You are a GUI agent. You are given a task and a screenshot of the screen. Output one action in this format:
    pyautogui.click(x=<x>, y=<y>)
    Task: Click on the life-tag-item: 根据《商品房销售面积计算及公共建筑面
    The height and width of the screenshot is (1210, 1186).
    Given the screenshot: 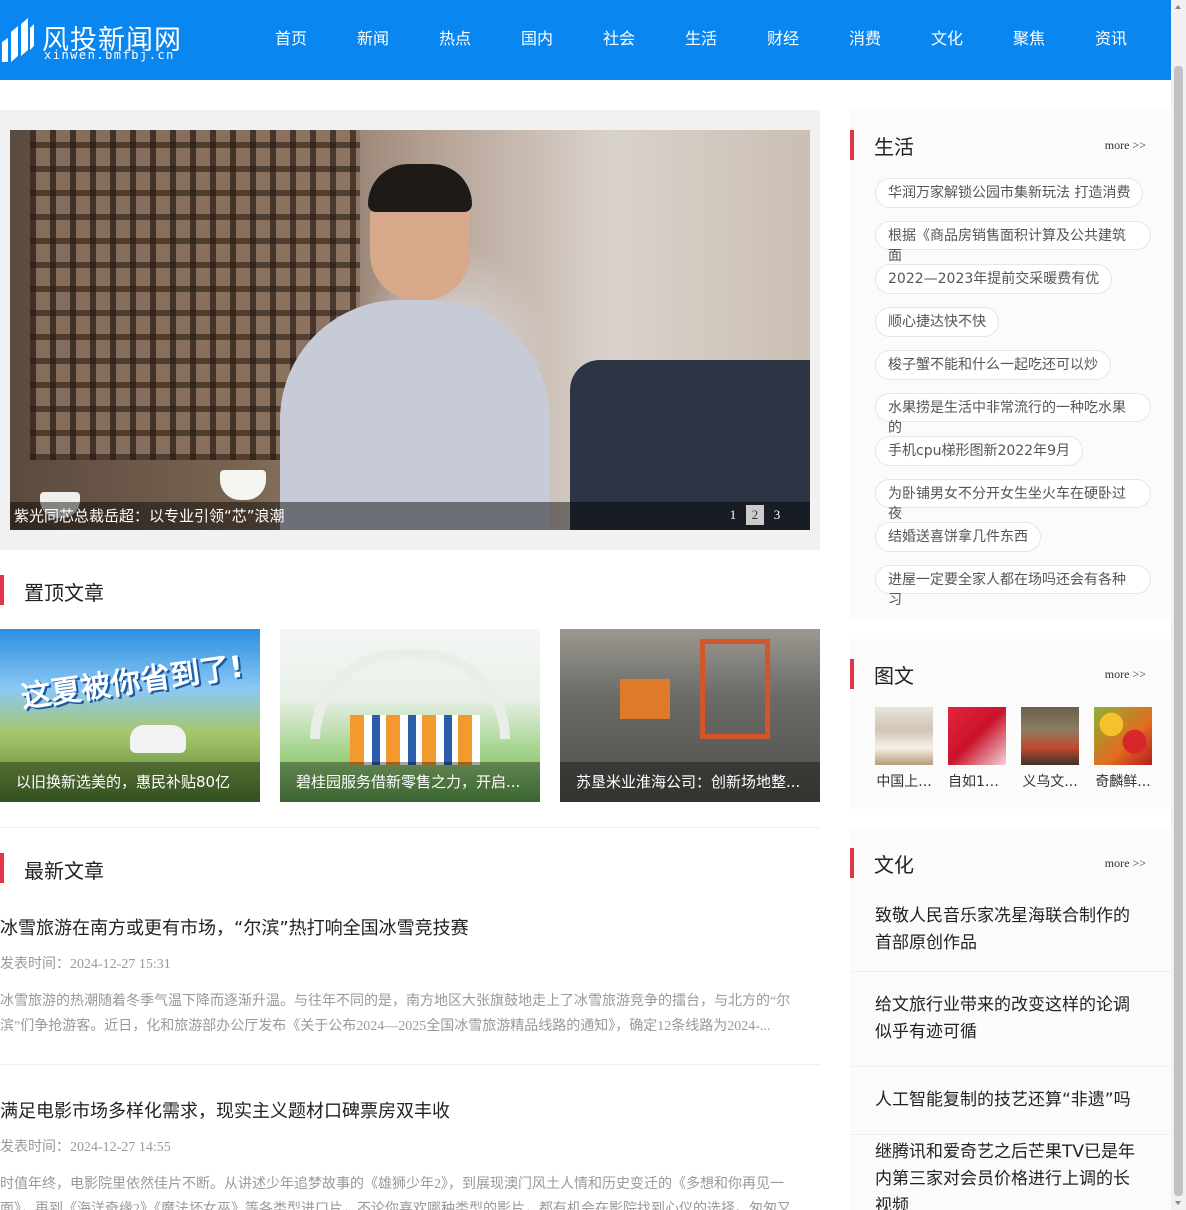 What is the action you would take?
    pyautogui.click(x=1013, y=242)
    